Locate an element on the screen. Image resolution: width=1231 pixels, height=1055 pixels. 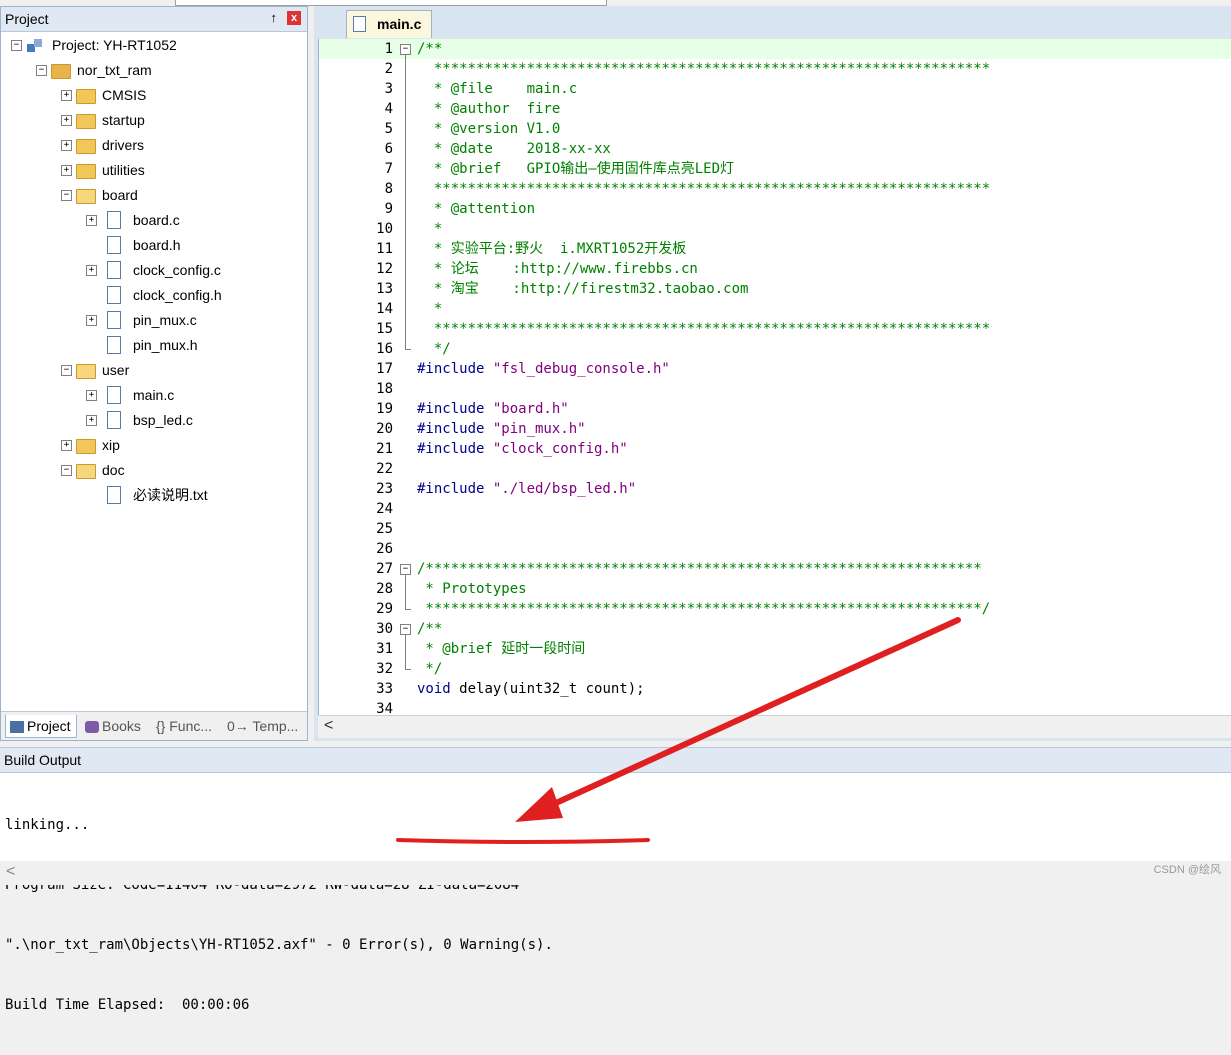
close-icon: x is located at coordinates (294, 18).